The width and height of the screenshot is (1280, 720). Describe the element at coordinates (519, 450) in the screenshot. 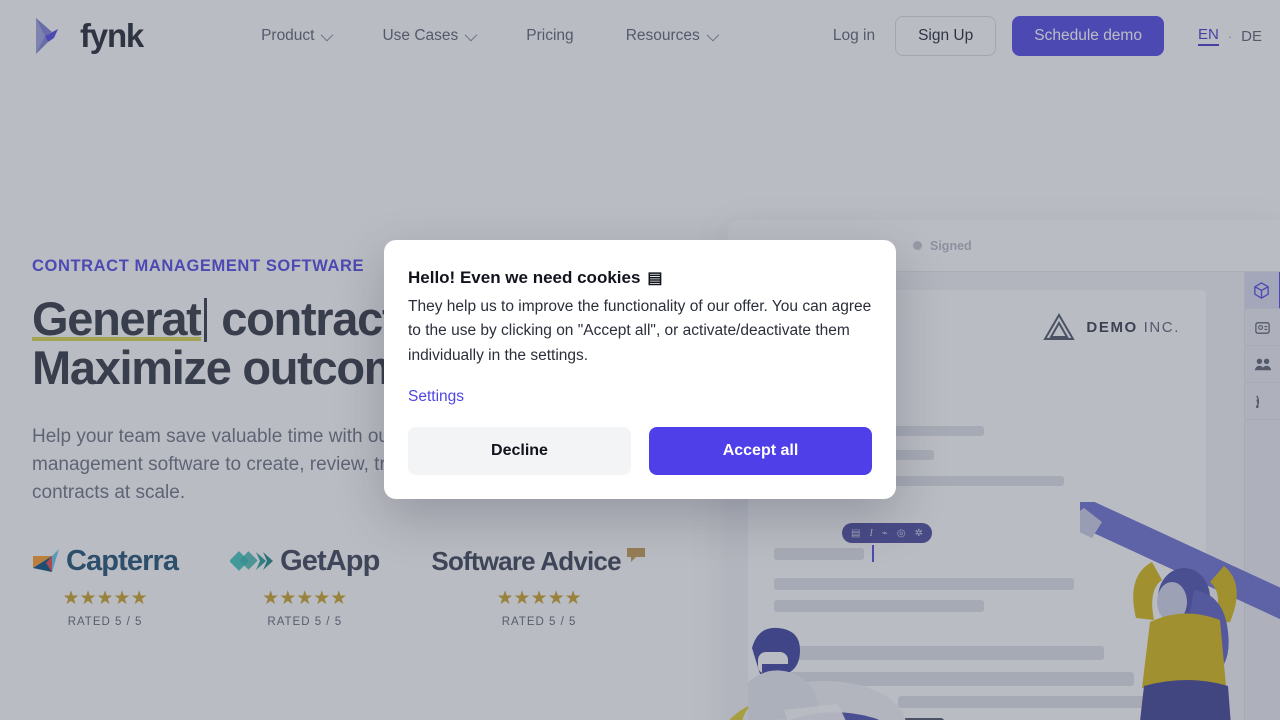

I see `cookie-decline-button: Decline` at that location.